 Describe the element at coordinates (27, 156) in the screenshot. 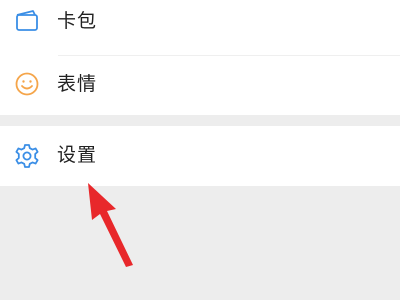

I see `gear-icon` at that location.